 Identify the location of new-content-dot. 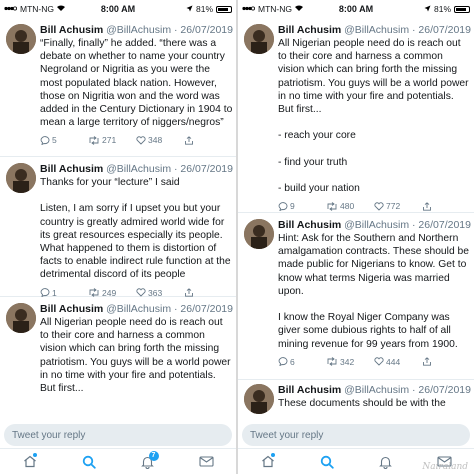
(34, 454).